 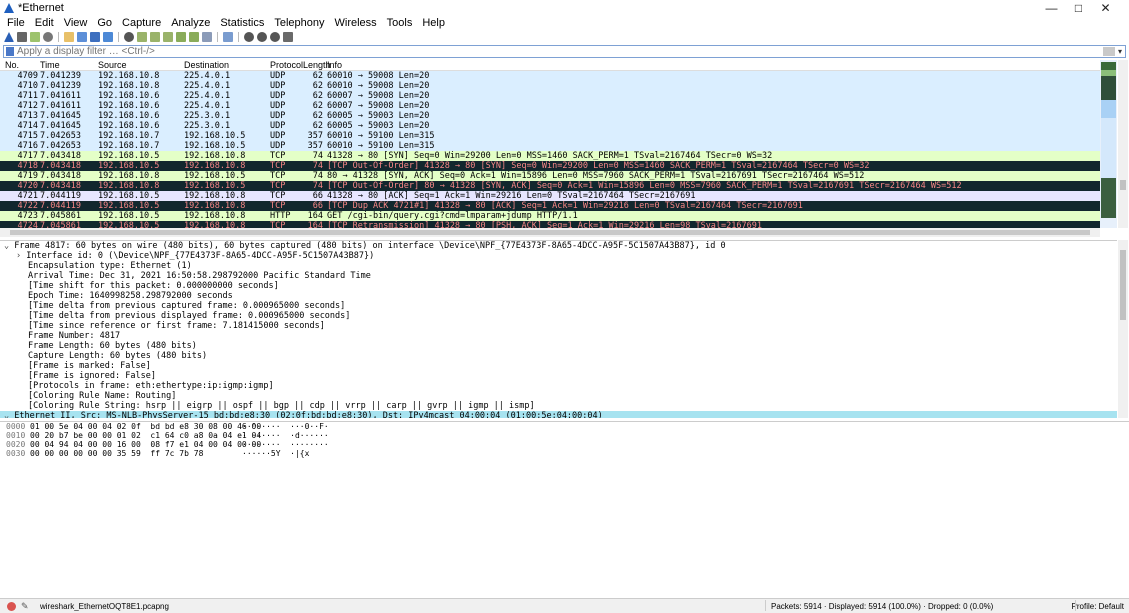 I want to click on find-packet-icon, so click(x=129, y=37).